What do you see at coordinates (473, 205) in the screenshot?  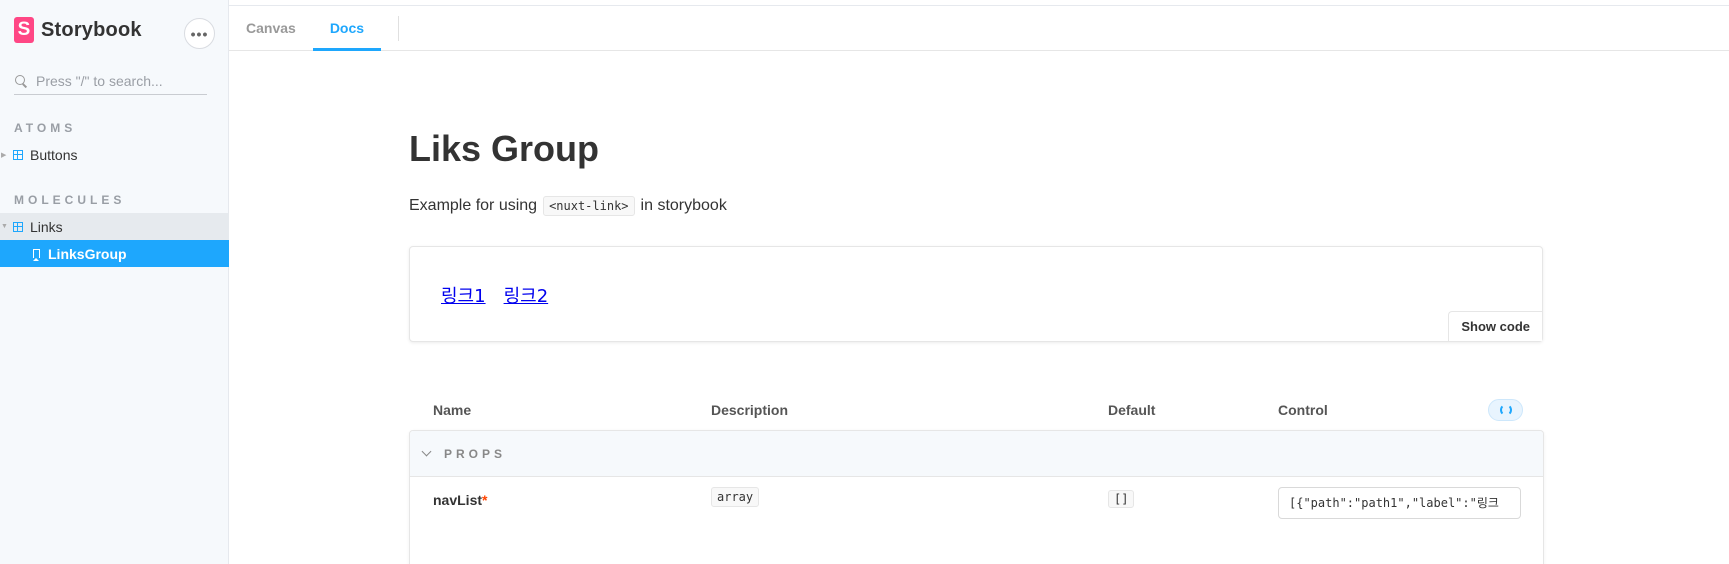 I see `description-text: Example for using` at bounding box center [473, 205].